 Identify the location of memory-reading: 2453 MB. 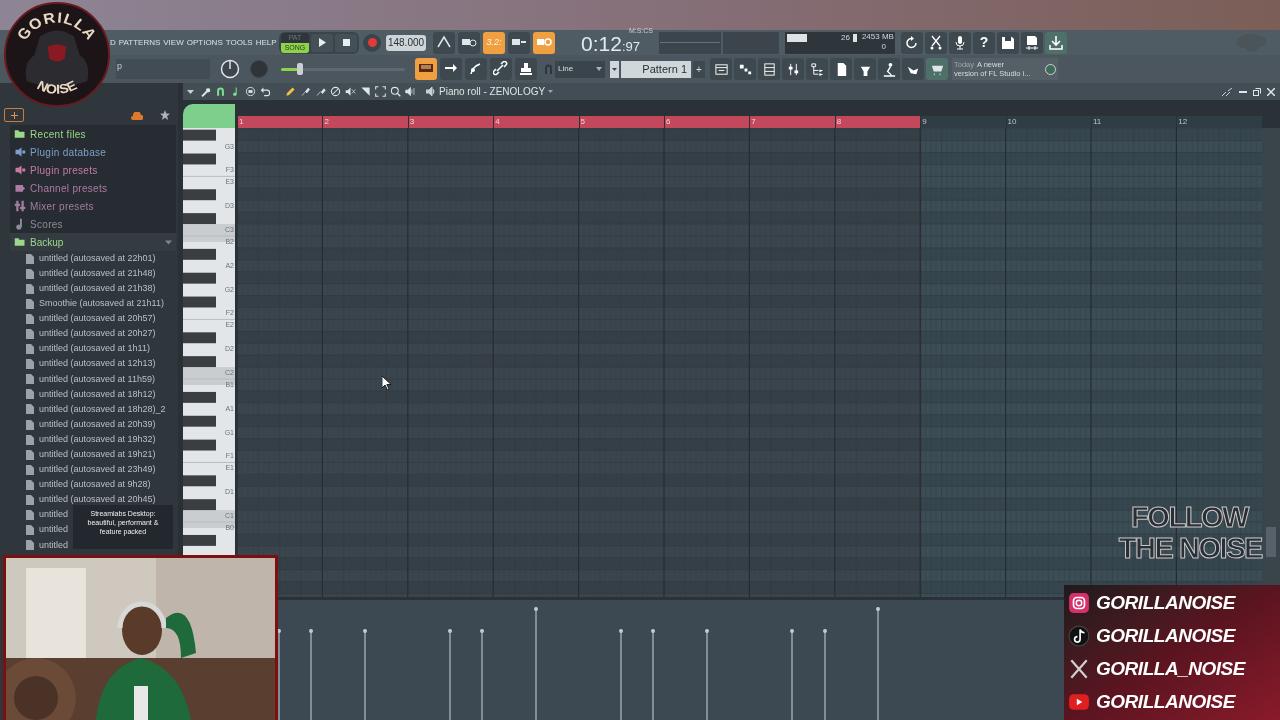
(877, 36).